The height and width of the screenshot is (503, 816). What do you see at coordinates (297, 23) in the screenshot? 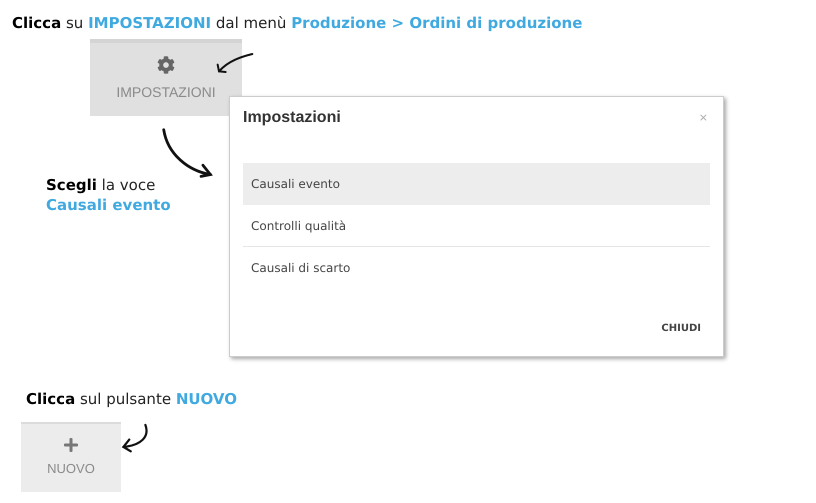
I see `instruction-text: Clicca su IMPOSTAZIONI dal menù Produzione > Ordini di produzione` at bounding box center [297, 23].